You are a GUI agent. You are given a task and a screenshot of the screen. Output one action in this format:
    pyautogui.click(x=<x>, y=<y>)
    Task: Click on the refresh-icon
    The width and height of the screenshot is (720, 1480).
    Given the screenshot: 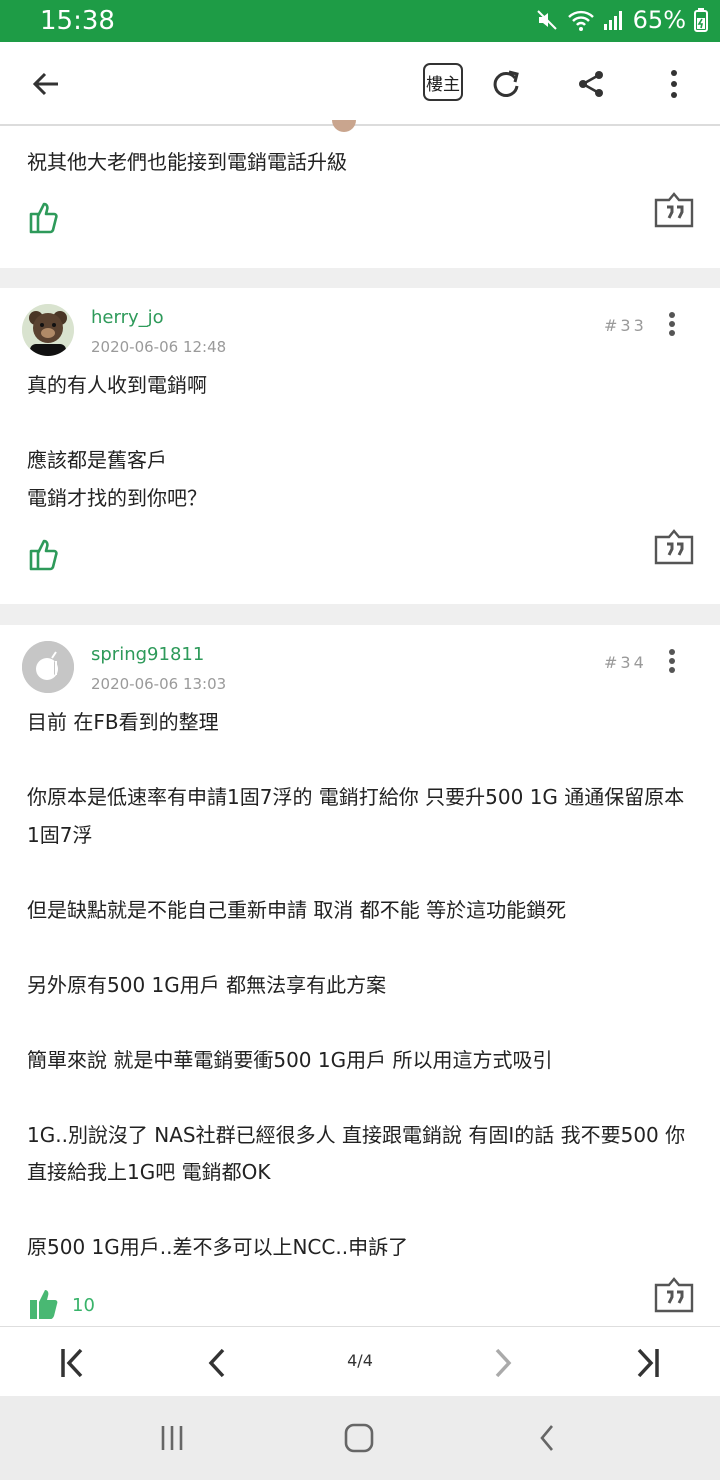 What is the action you would take?
    pyautogui.click(x=506, y=83)
    